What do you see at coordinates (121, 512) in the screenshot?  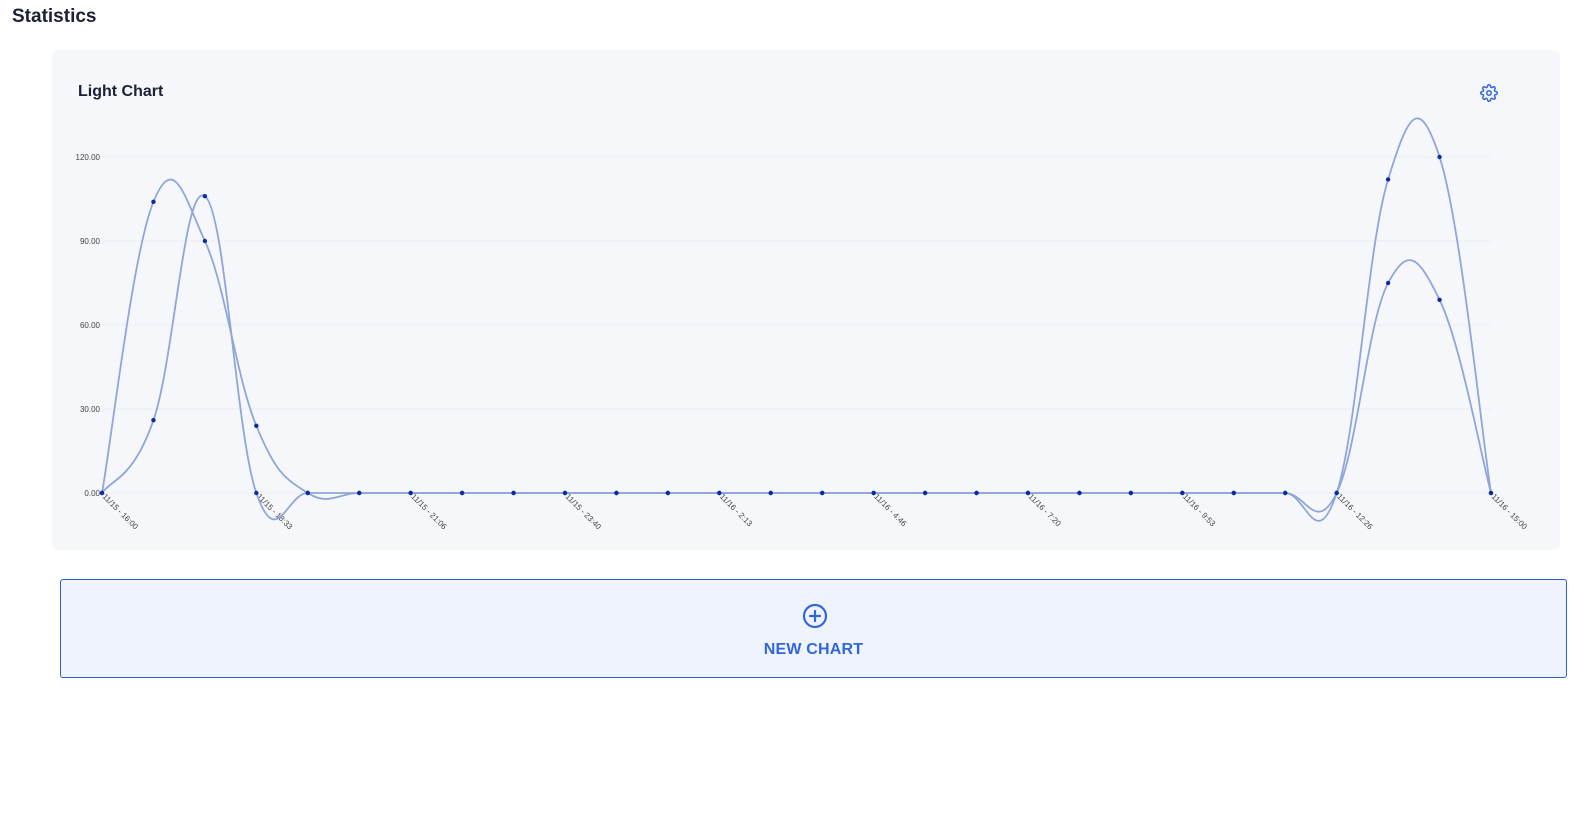 I see `x-tick-label: 11/15 - 16:00` at bounding box center [121, 512].